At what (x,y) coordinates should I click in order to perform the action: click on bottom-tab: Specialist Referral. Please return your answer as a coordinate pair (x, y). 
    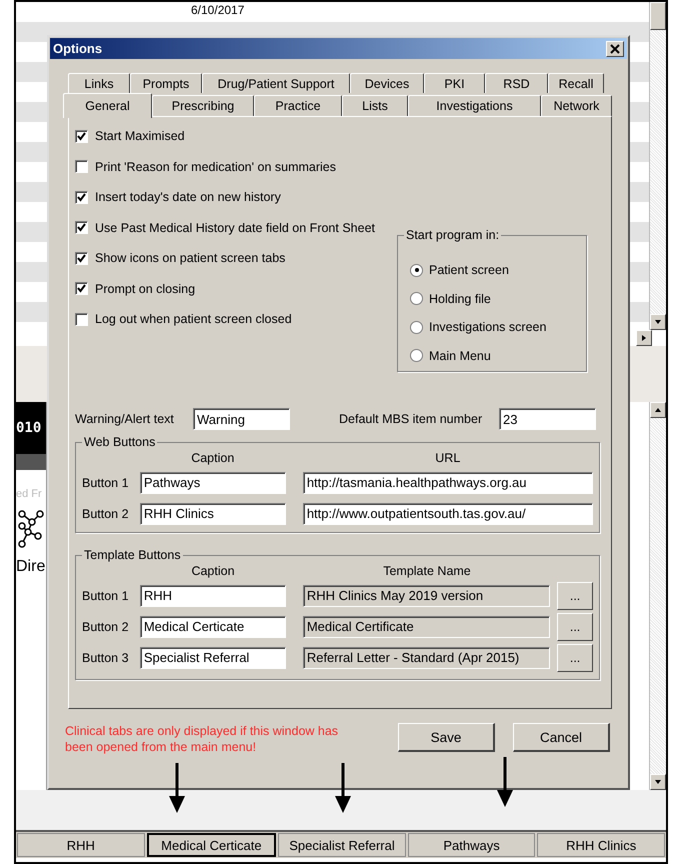
    Looking at the image, I should click on (342, 845).